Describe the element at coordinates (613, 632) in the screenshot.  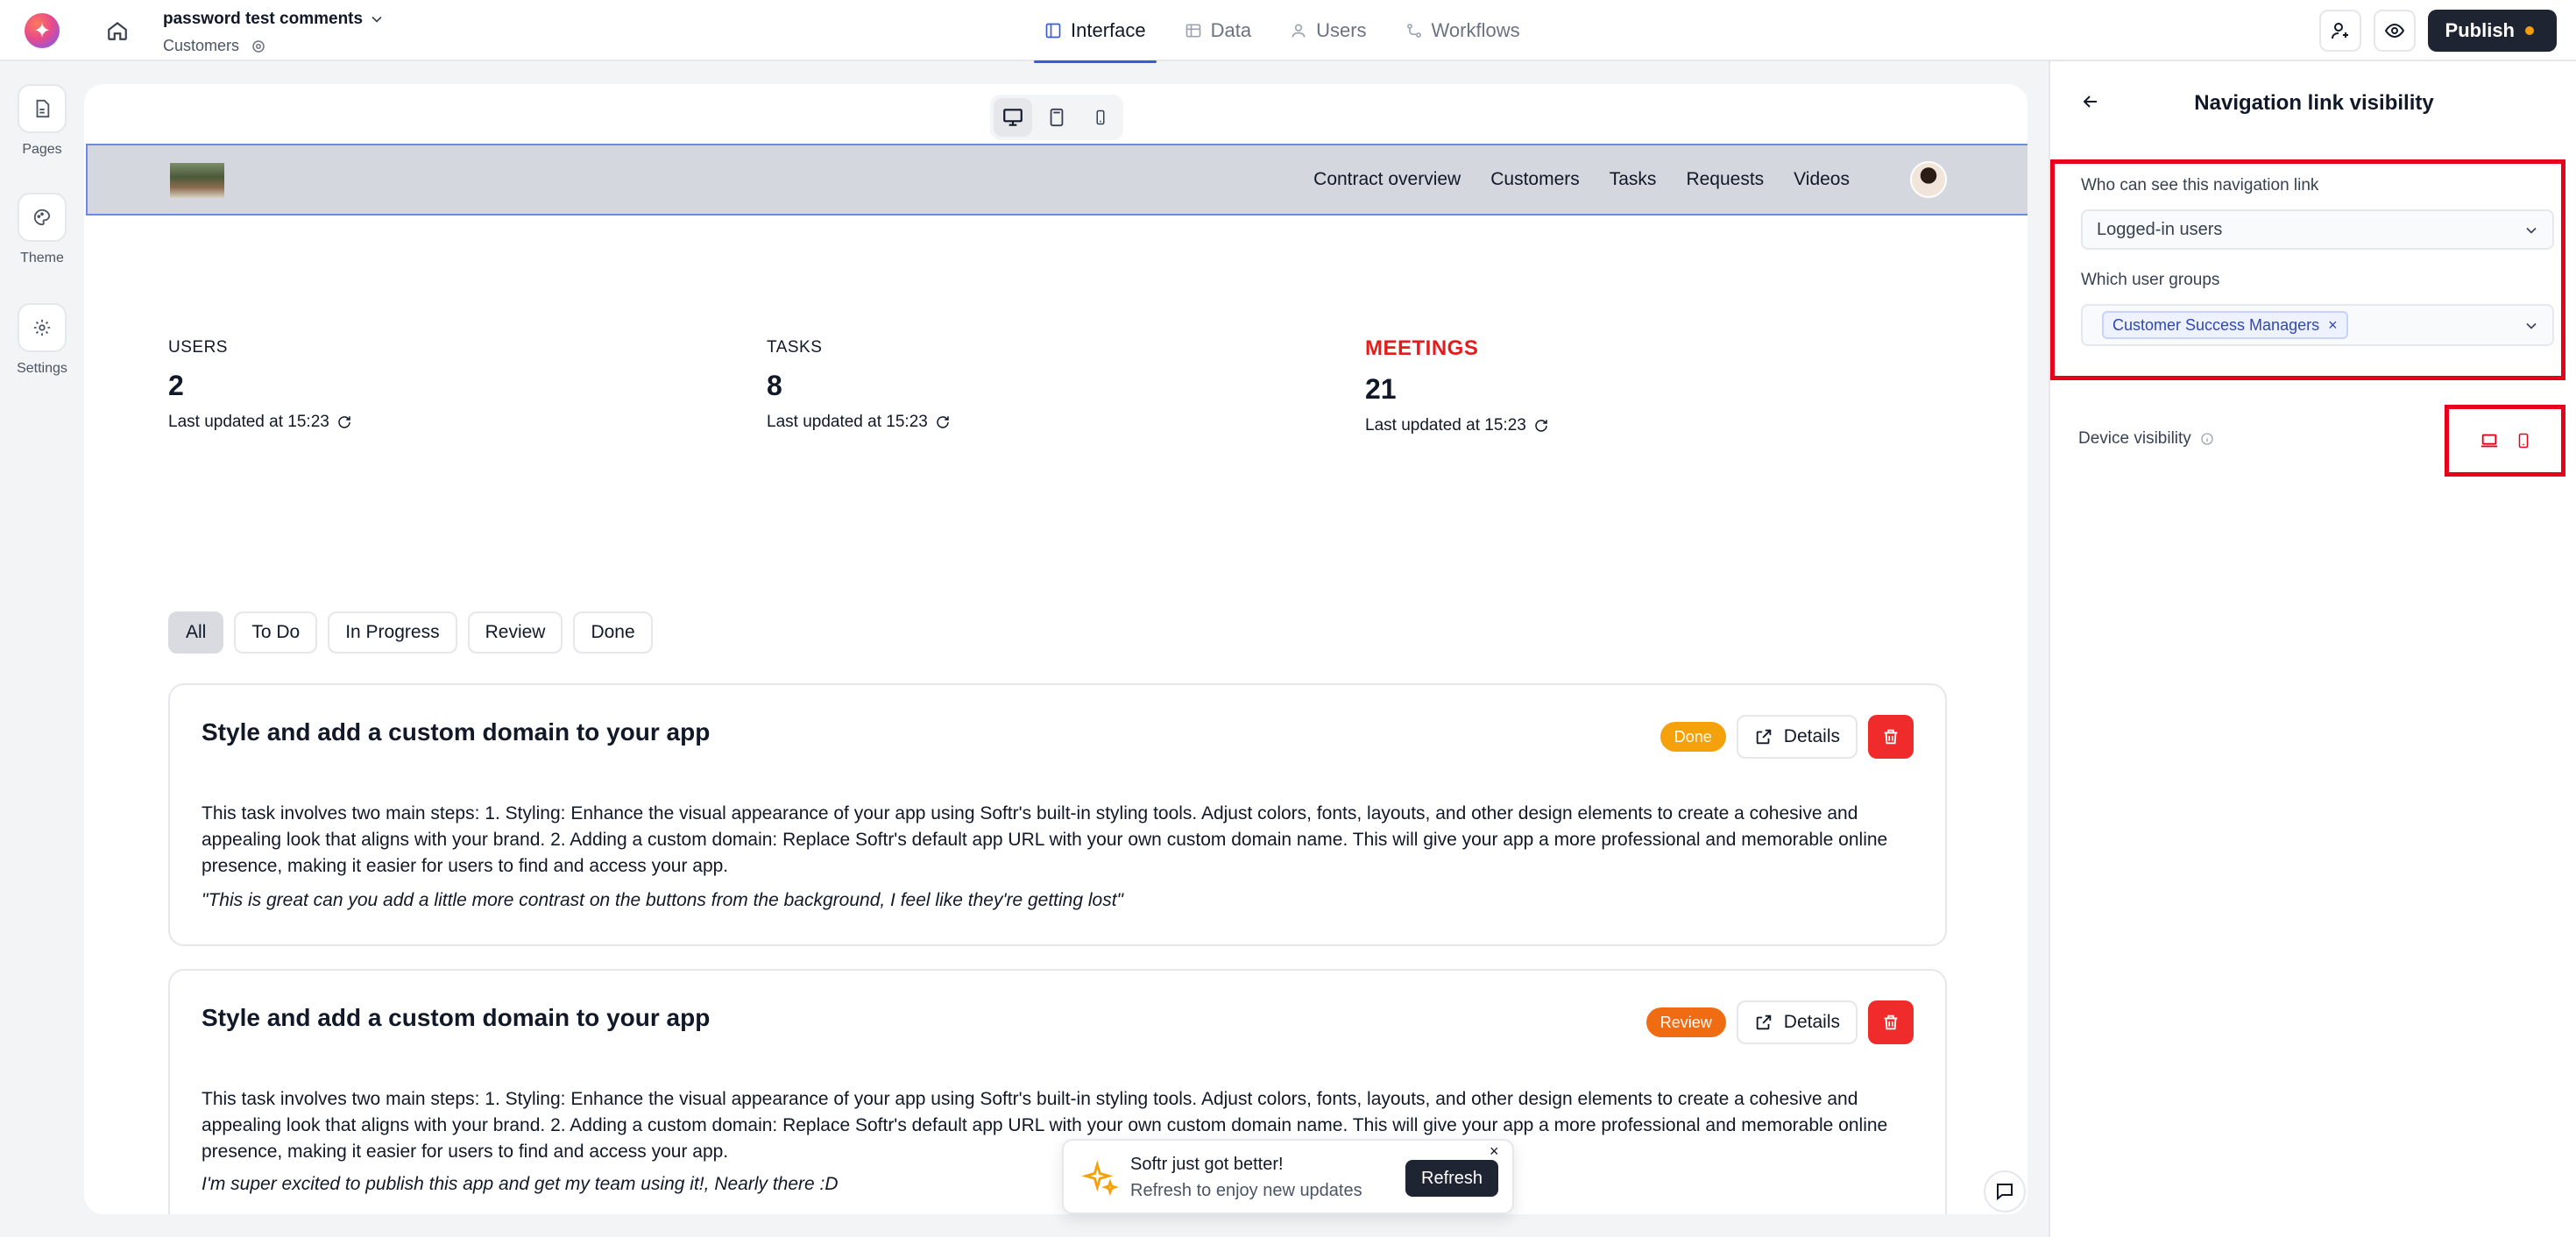
I see `filter-done: Done` at that location.